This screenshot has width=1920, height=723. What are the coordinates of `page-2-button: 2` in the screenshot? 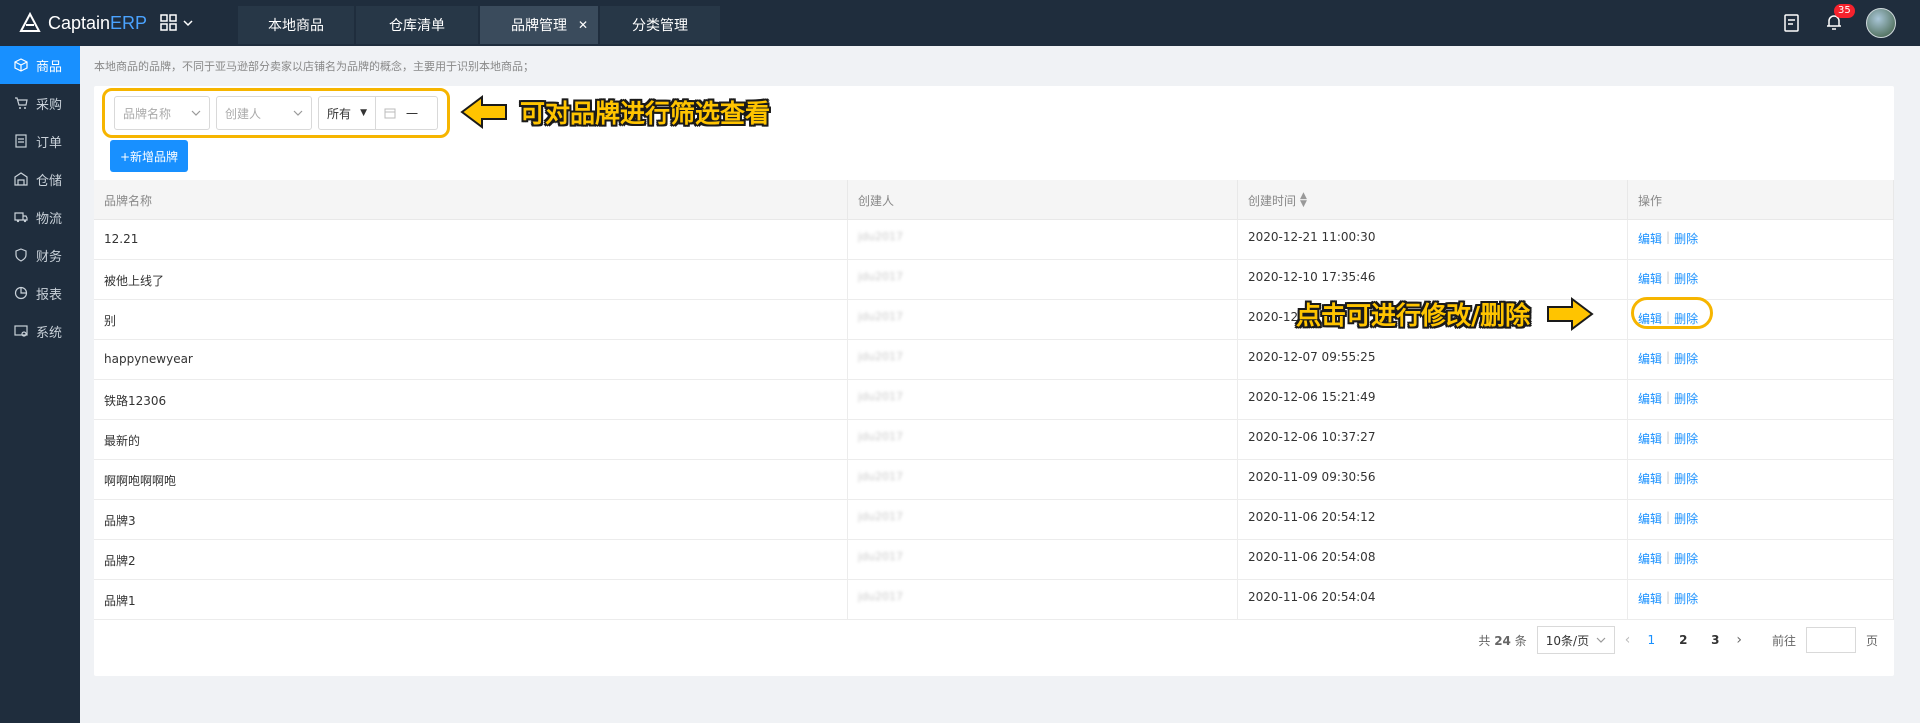 It's located at (1683, 640).